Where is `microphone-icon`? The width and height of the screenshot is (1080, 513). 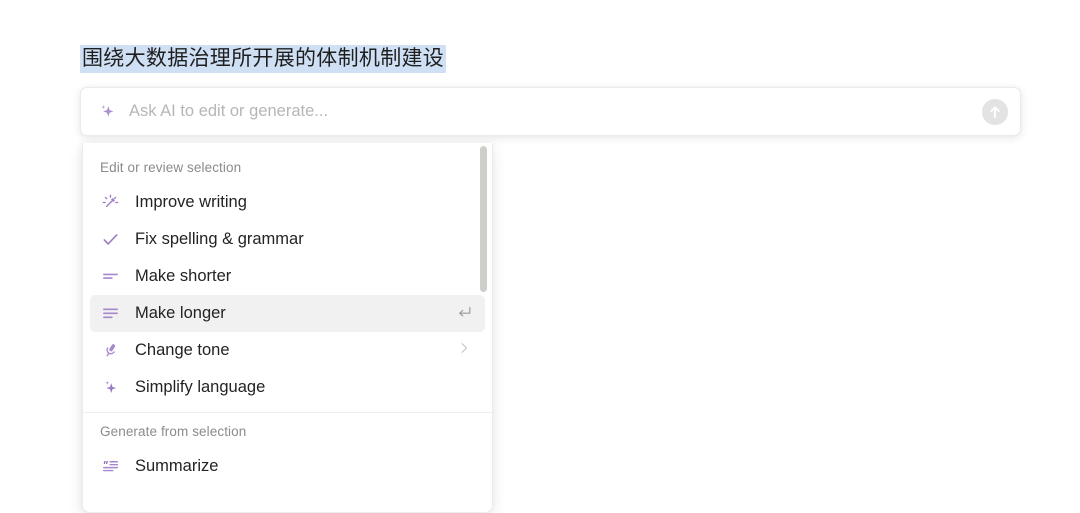
microphone-icon is located at coordinates (110, 351).